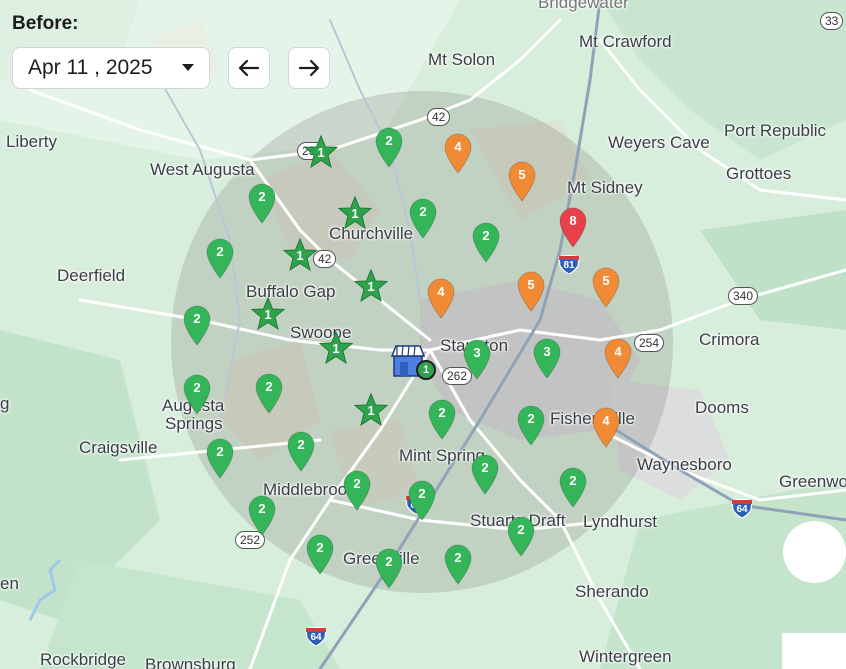 The width and height of the screenshot is (846, 669). What do you see at coordinates (426, 370) in the screenshot?
I see `business-rank-badge: 1` at bounding box center [426, 370].